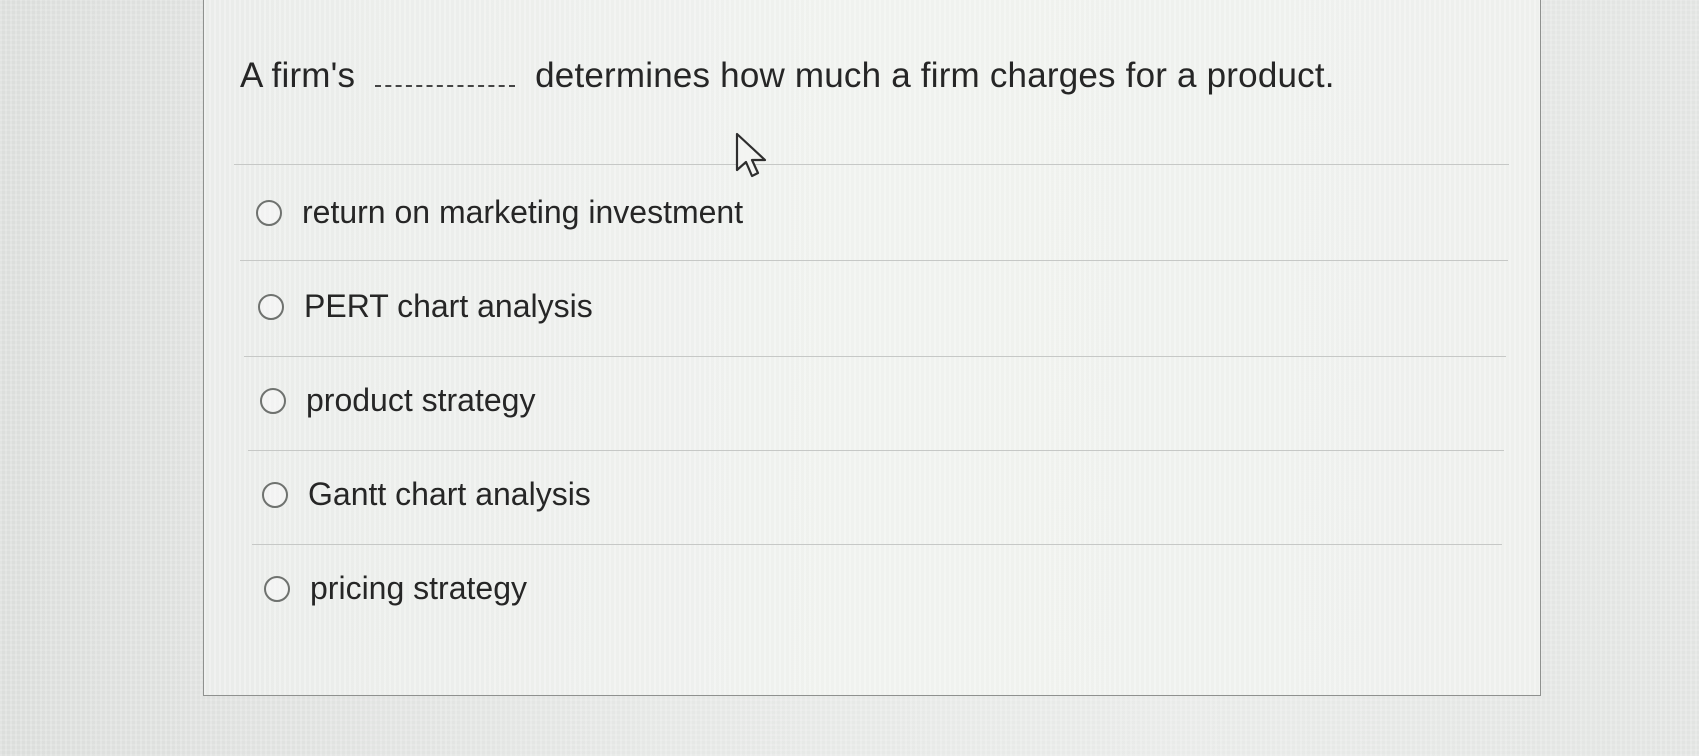  I want to click on option-pricing-strategy: pricing strategy, so click(395, 588).